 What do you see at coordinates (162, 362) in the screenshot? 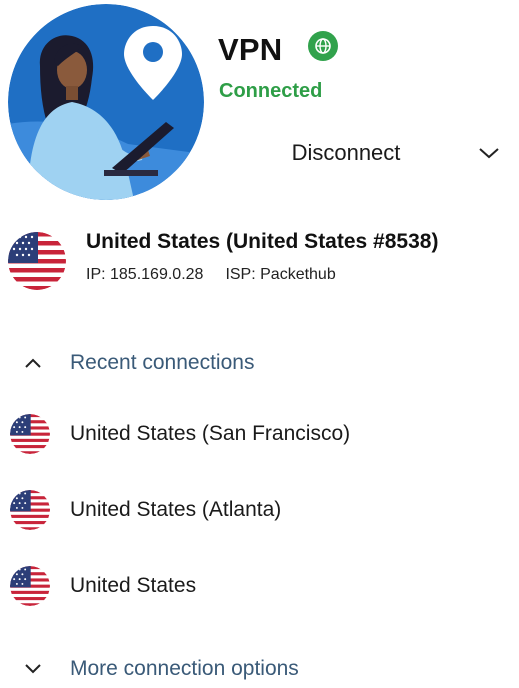
I see `recent-connections-label: Recent connections` at bounding box center [162, 362].